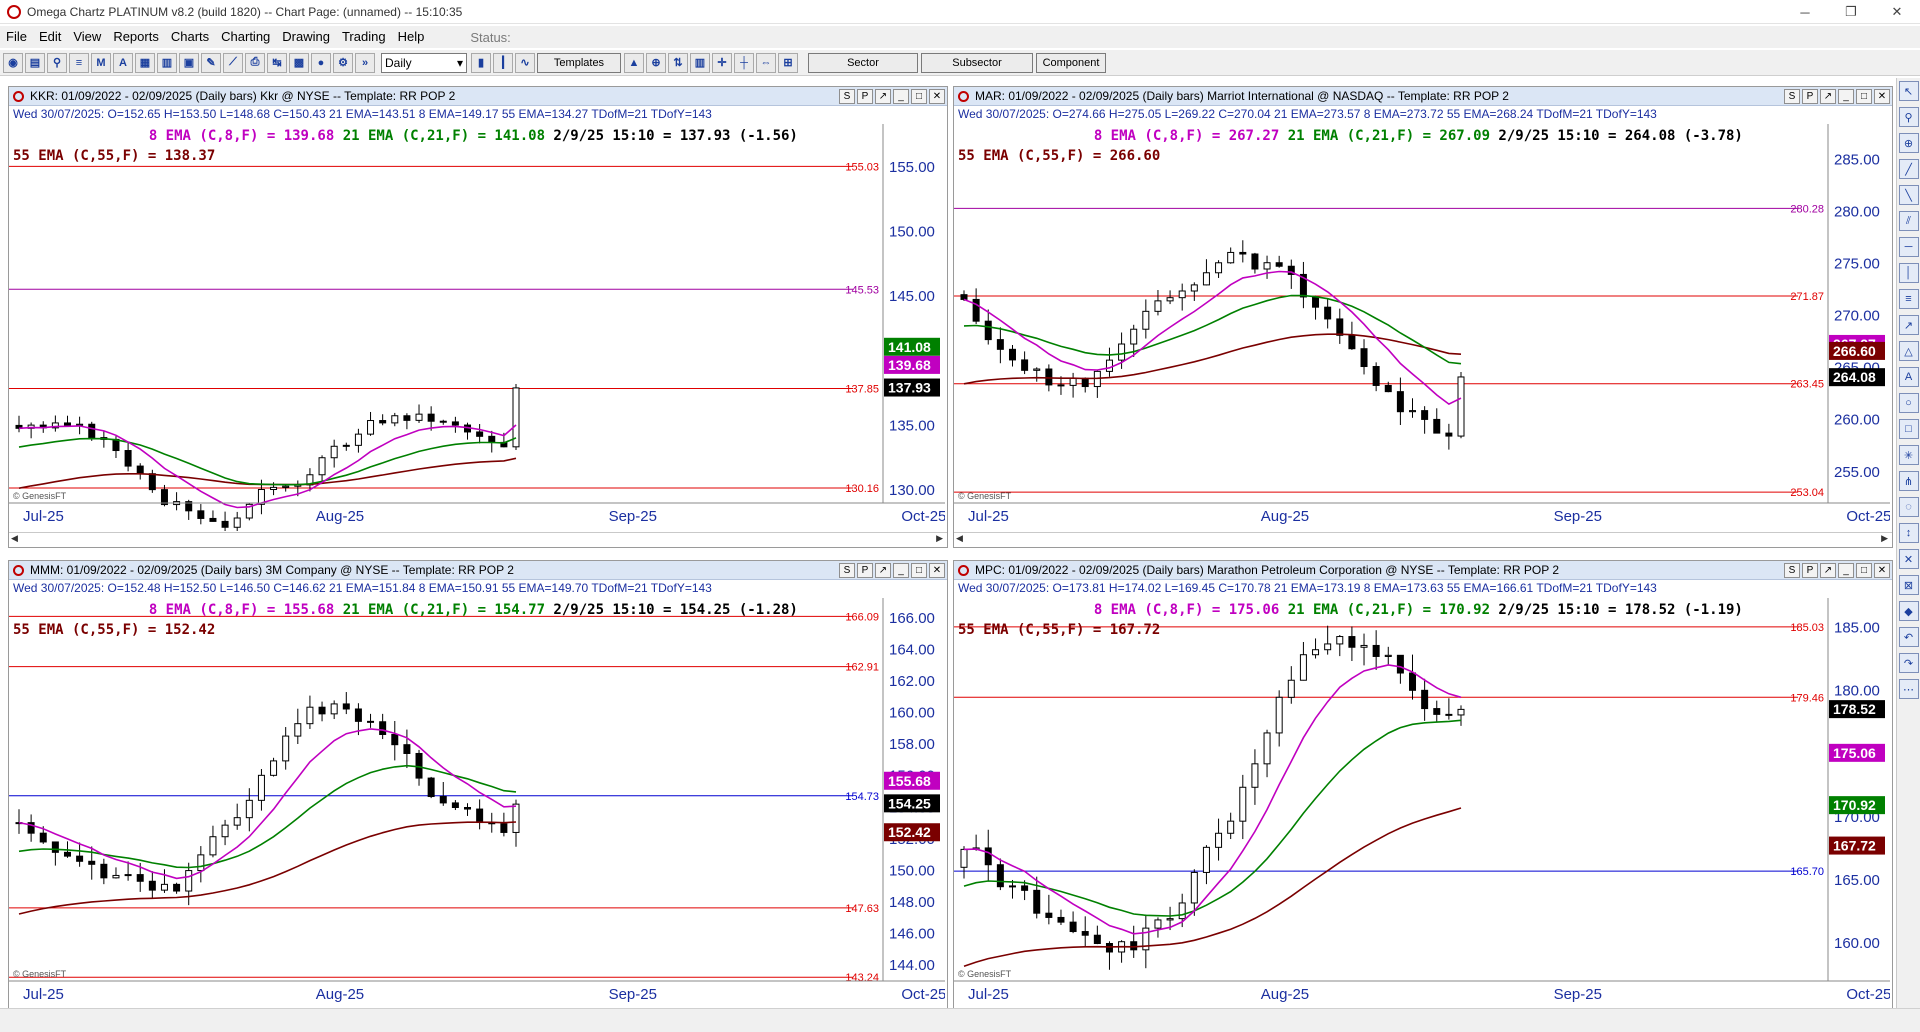  Describe the element at coordinates (79, 62) in the screenshot. I see `filter-icon: ≡` at that location.